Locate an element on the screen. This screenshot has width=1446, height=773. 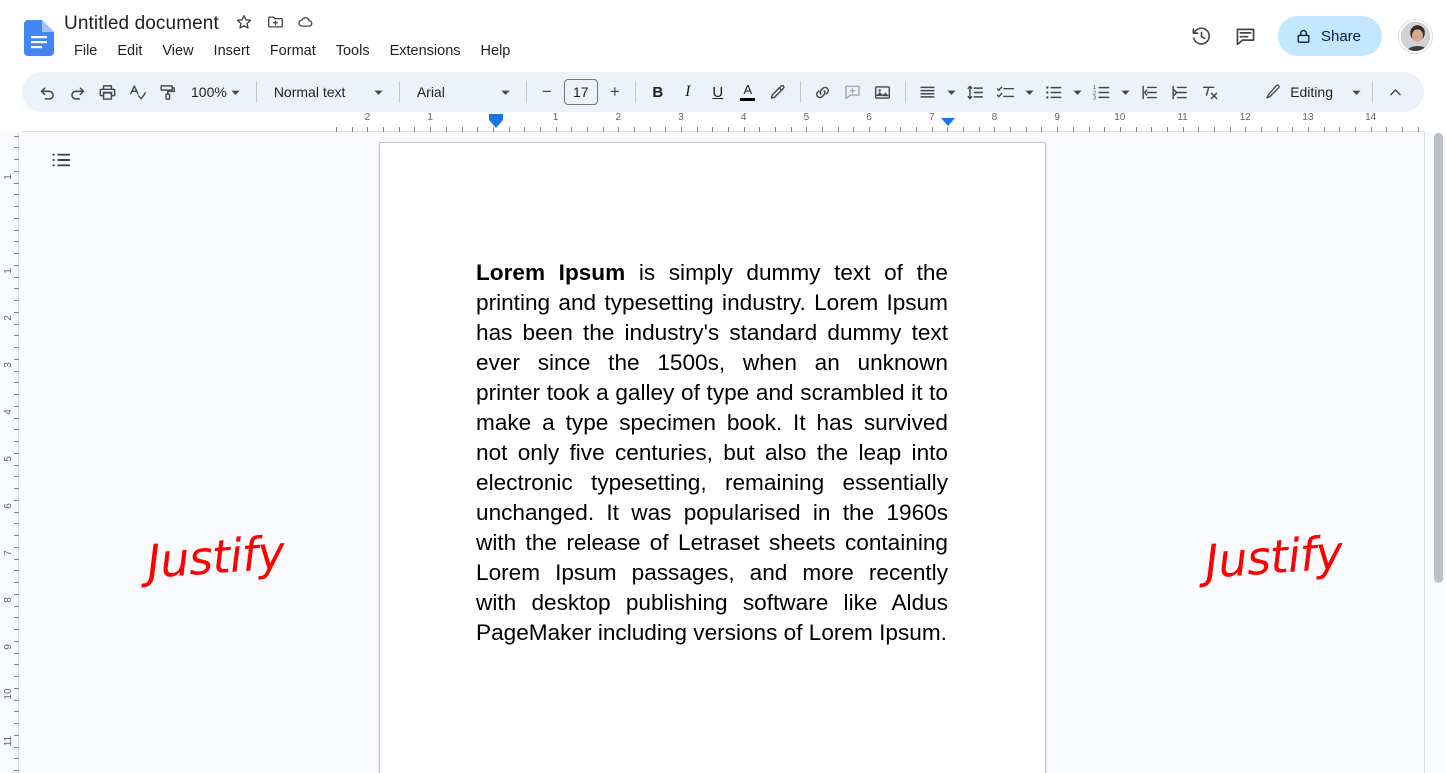
left-indent-triangle is located at coordinates (496, 124).